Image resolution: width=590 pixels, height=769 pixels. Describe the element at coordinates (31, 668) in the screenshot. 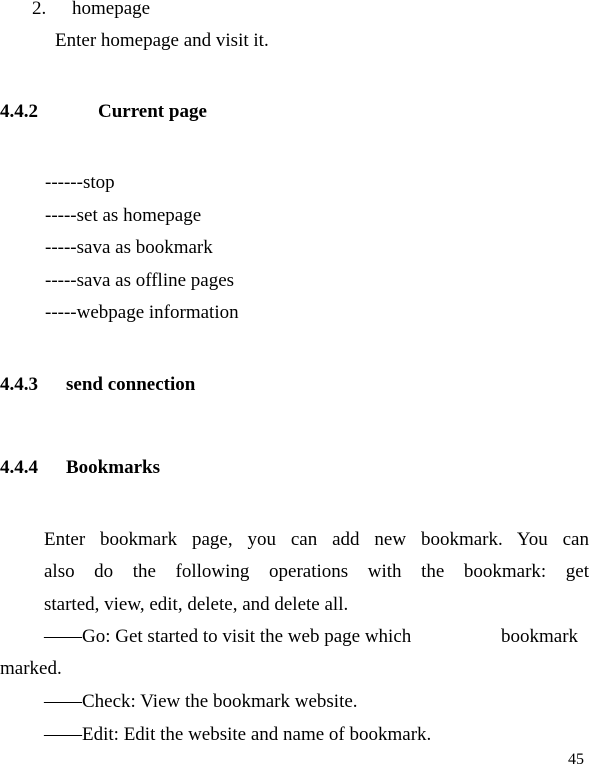

I see `bullet-go-wrap: marked.` at that location.